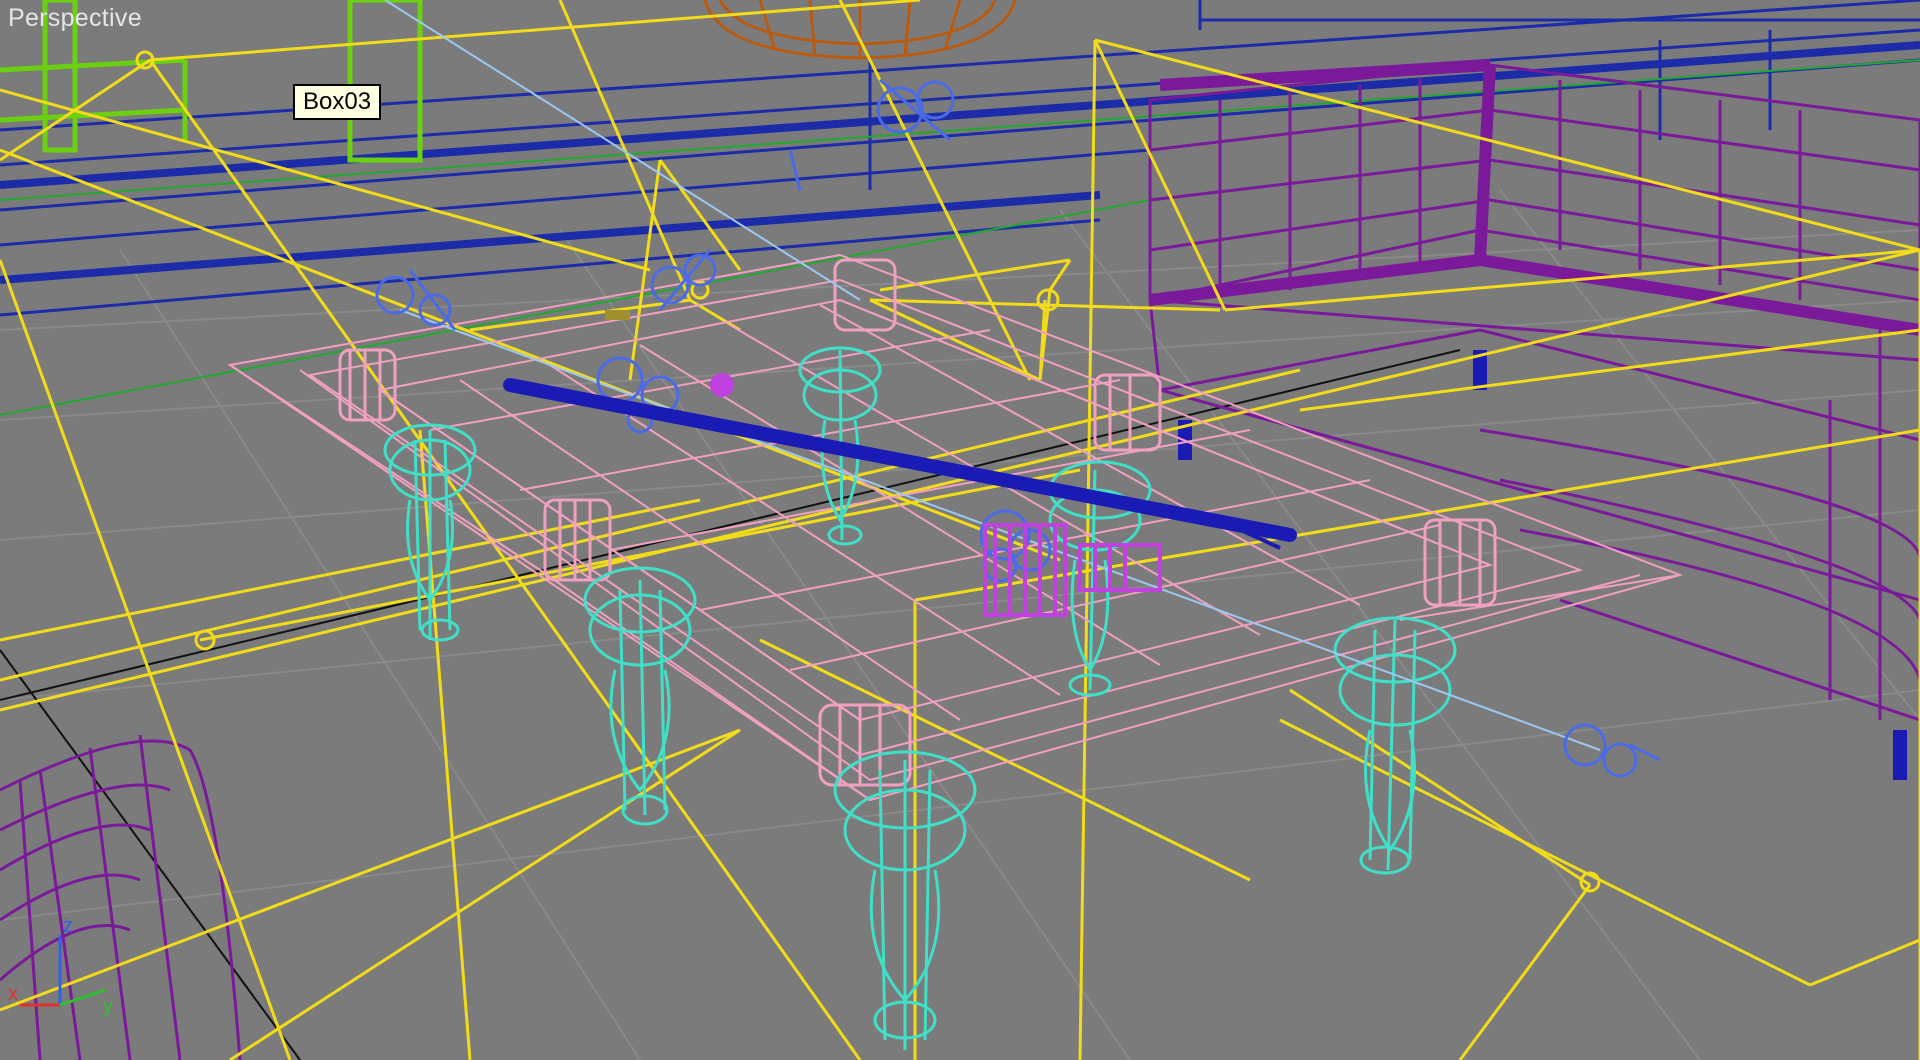  Describe the element at coordinates (68, 926) in the screenshot. I see `axis-gizmo-z-label: z` at that location.